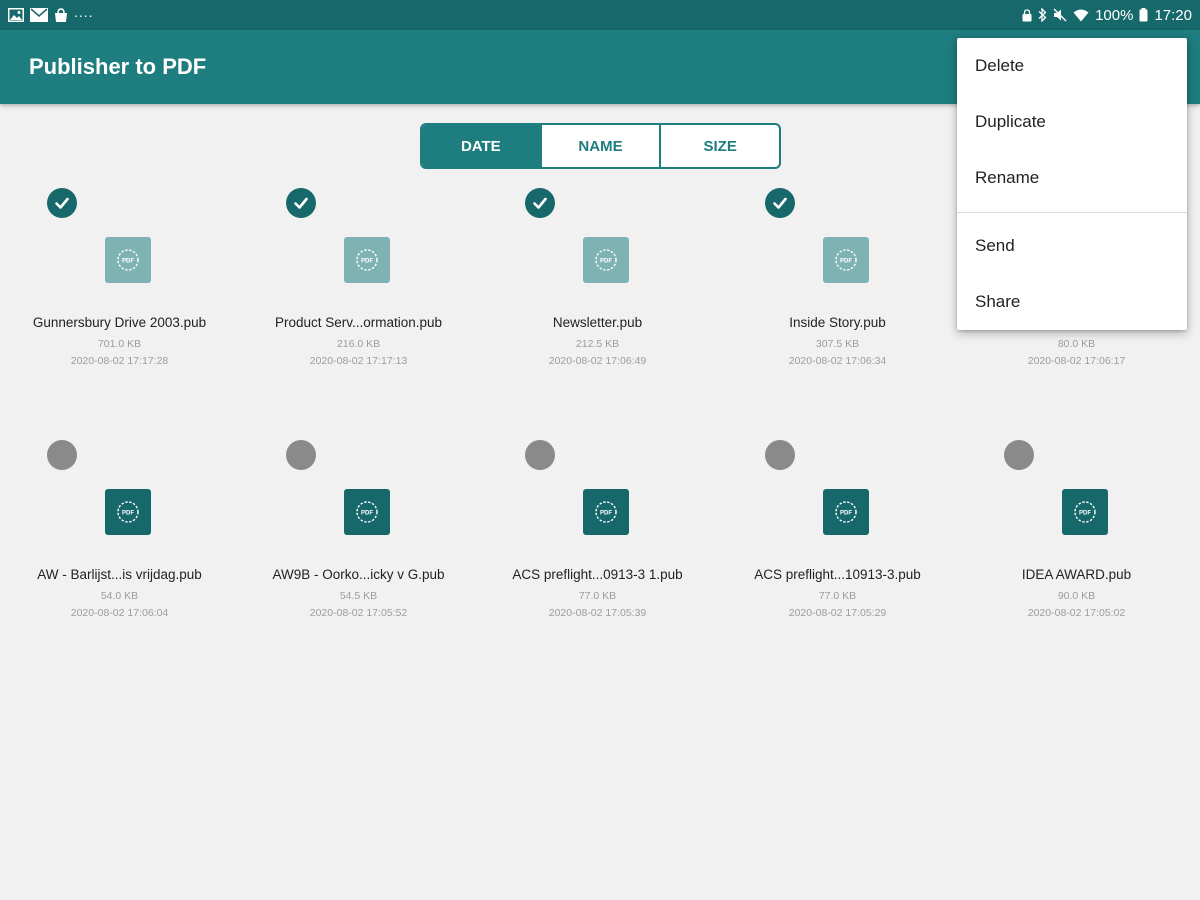  I want to click on menu-item-rename: Rename, so click(1072, 178).